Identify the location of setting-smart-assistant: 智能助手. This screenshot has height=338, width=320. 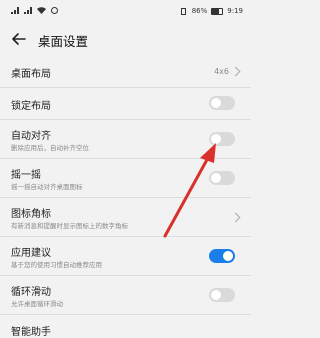
(125, 326).